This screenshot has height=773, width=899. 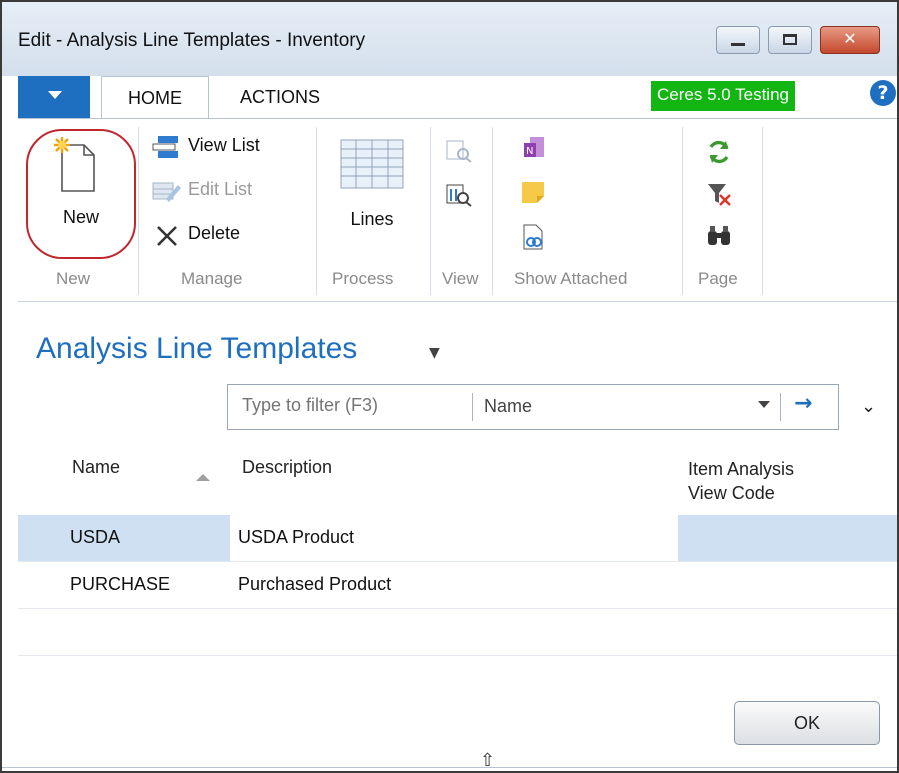 I want to click on delete-icon, so click(x=167, y=236).